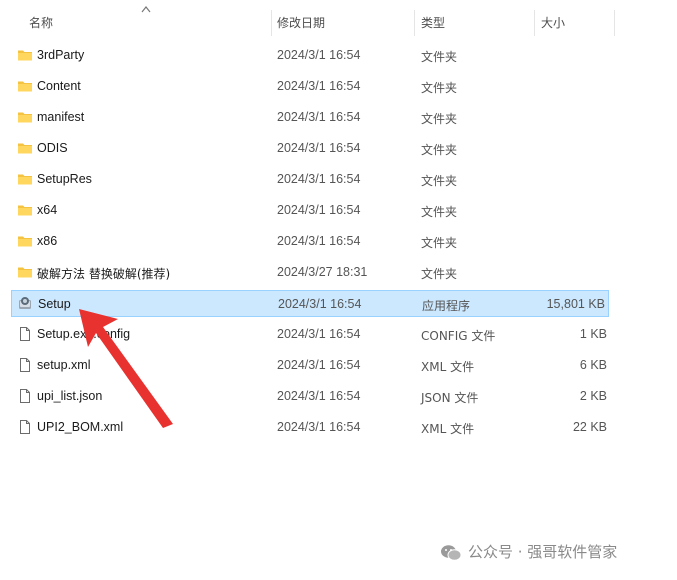 This screenshot has height=580, width=677. What do you see at coordinates (59, 86) in the screenshot?
I see `file-name: Content` at bounding box center [59, 86].